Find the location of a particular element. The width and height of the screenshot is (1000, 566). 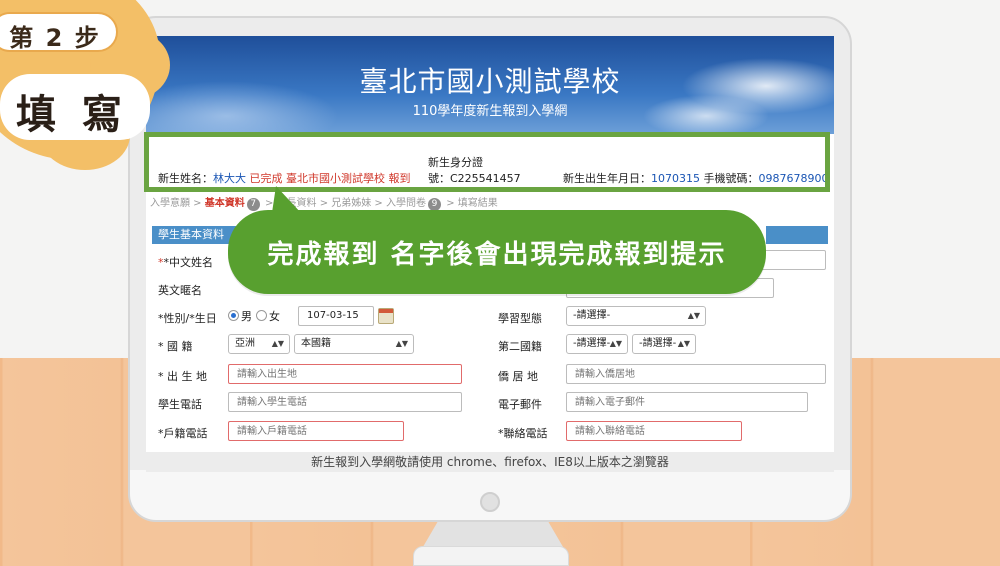

gender-female-label: 女 is located at coordinates (274, 316).